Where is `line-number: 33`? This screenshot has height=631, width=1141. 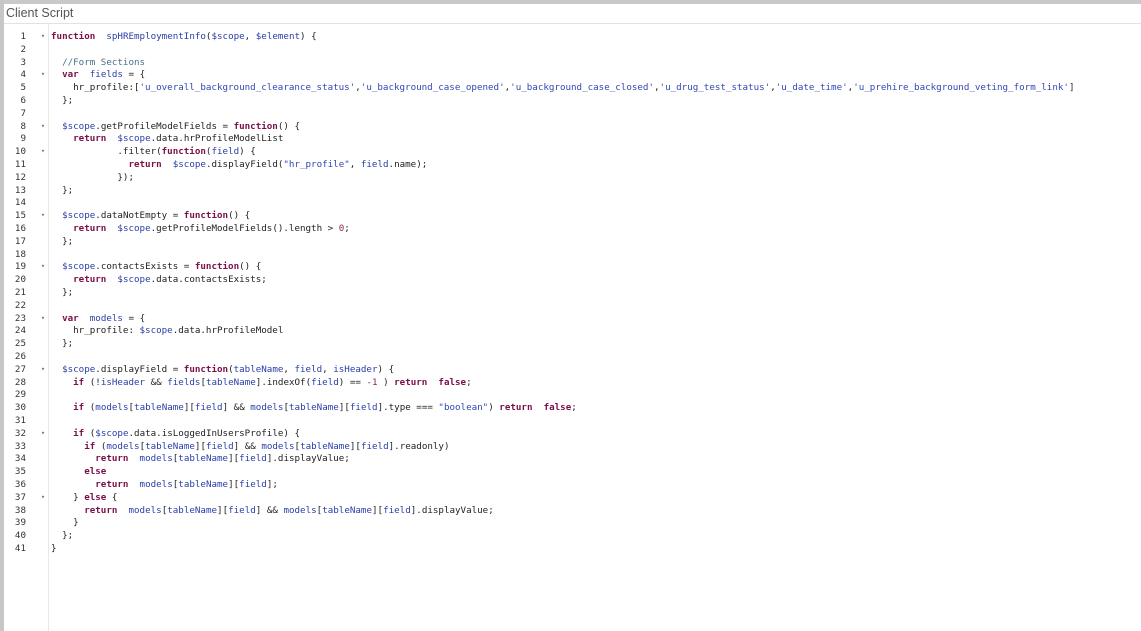 line-number: 33 is located at coordinates (20, 446).